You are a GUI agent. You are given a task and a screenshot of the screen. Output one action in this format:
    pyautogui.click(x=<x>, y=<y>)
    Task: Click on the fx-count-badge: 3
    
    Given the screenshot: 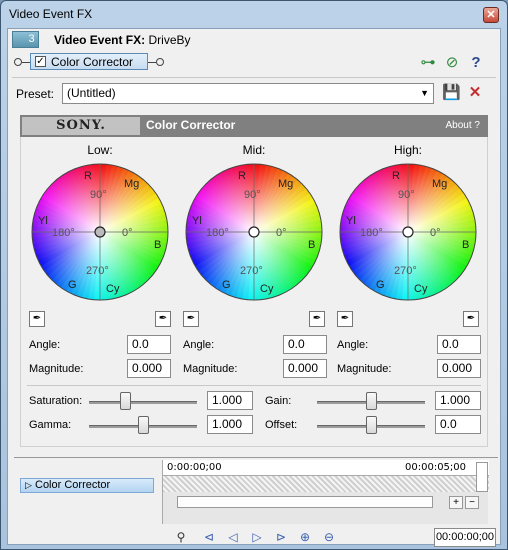 What is the action you would take?
    pyautogui.click(x=25, y=39)
    